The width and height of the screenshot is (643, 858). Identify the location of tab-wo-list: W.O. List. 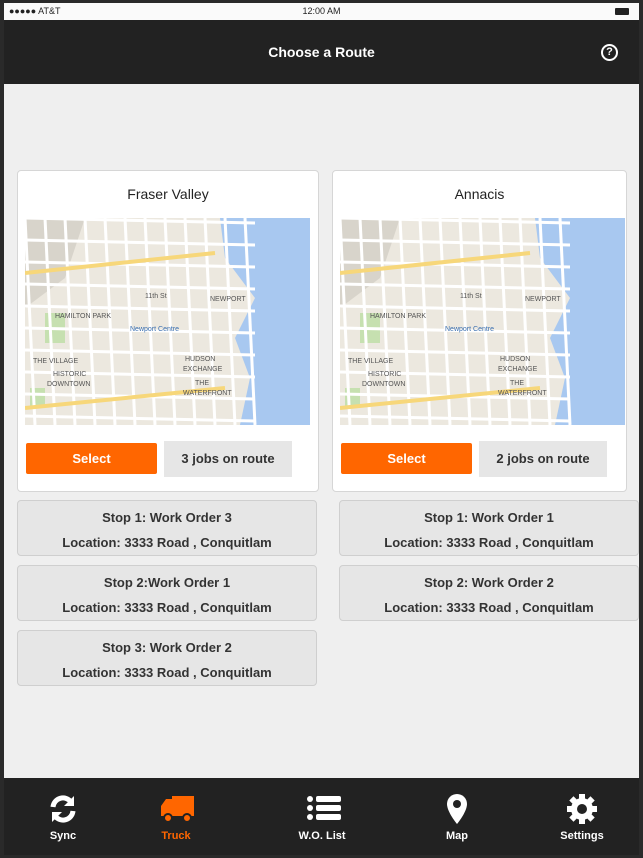
(322, 816).